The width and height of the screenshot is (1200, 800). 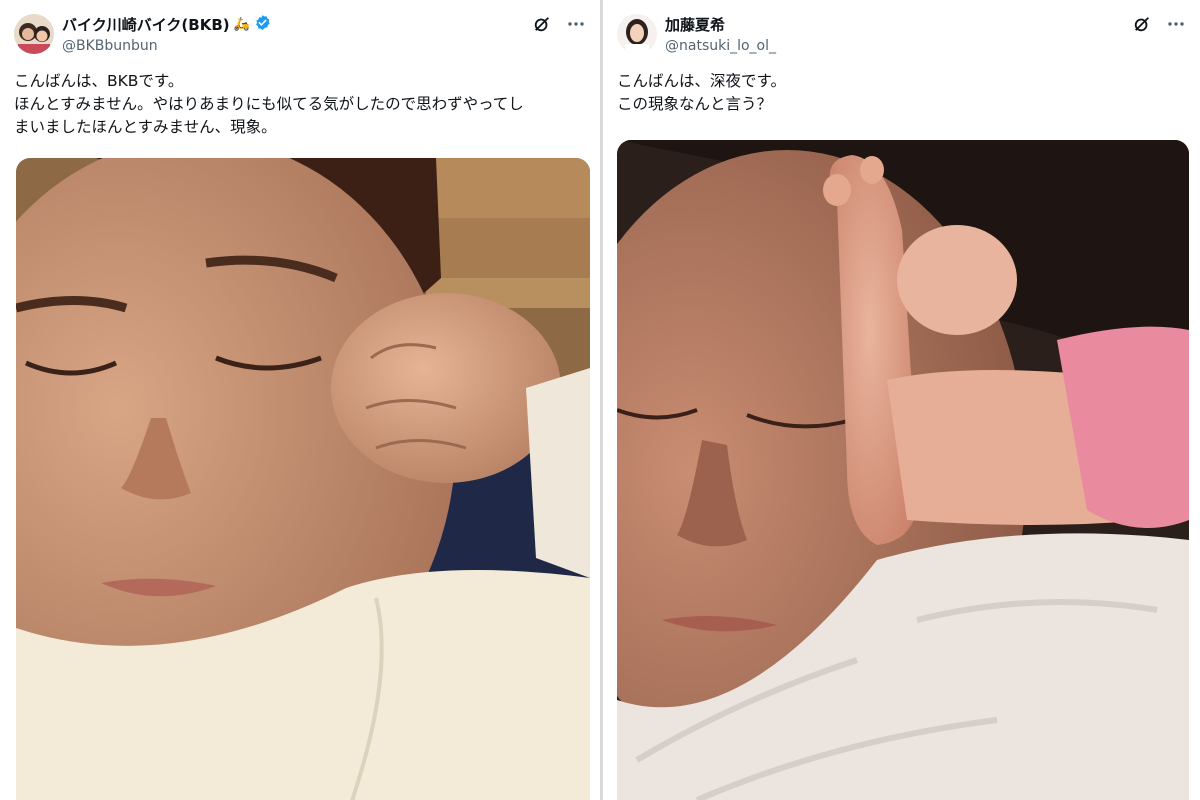 I want to click on tweet-text: こんばんは、深夜です。 この現象なんと言う？, so click(x=903, y=93).